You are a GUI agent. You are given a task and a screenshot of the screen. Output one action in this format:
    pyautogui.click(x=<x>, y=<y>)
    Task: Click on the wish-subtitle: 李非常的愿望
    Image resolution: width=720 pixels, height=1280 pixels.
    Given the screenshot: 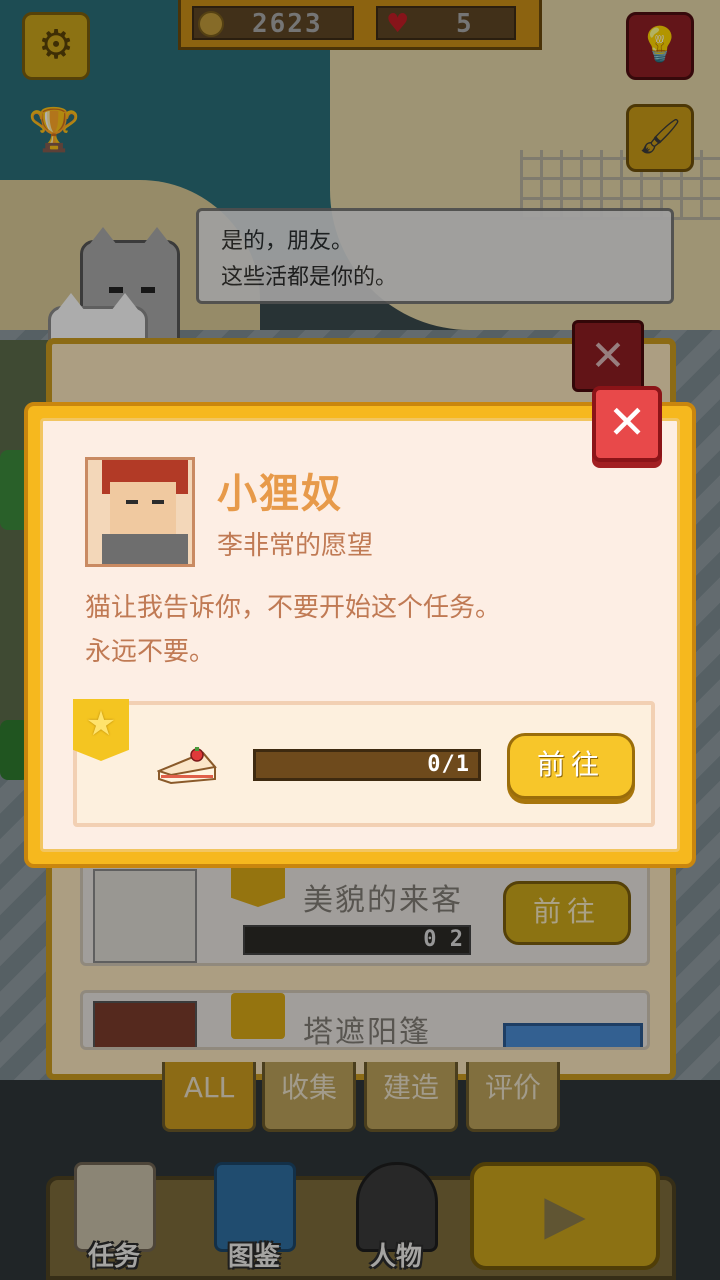 What is the action you would take?
    pyautogui.click(x=295, y=546)
    